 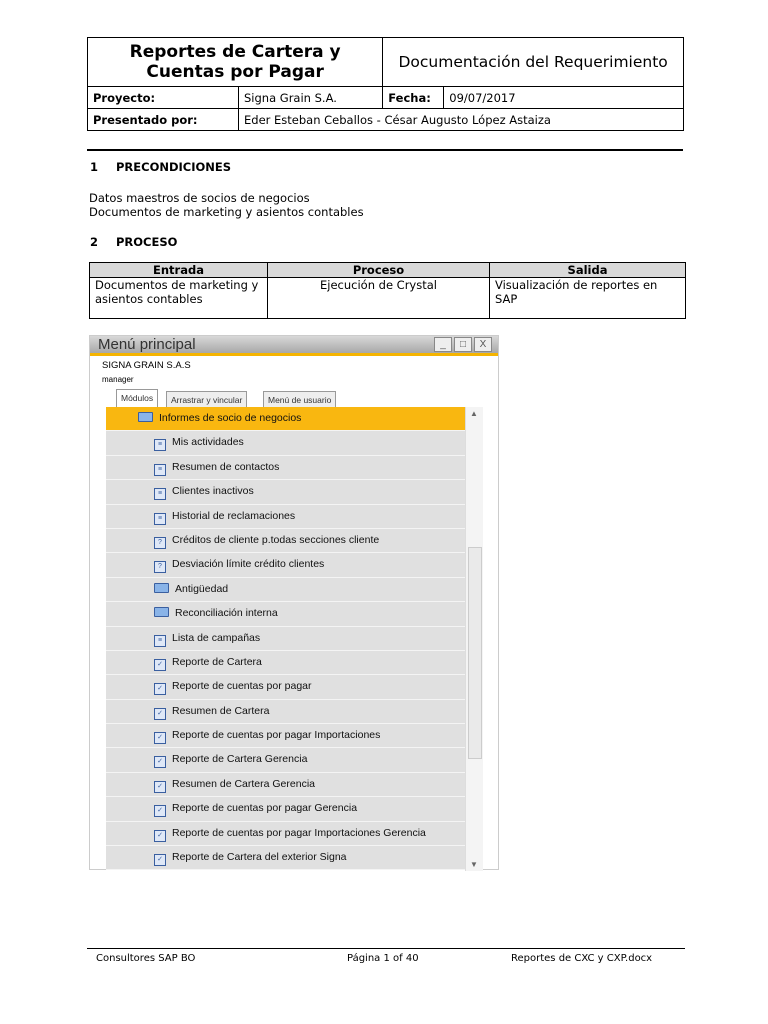 What do you see at coordinates (146, 958) in the screenshot?
I see `footer-left: Consultores SAP BO` at bounding box center [146, 958].